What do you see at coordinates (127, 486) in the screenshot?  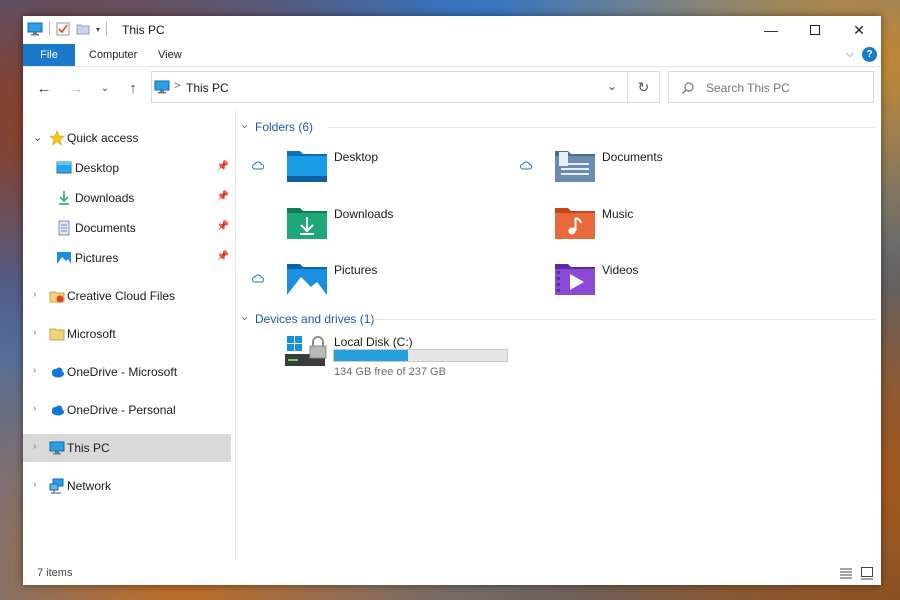 I see `nav-item-network: › Network` at bounding box center [127, 486].